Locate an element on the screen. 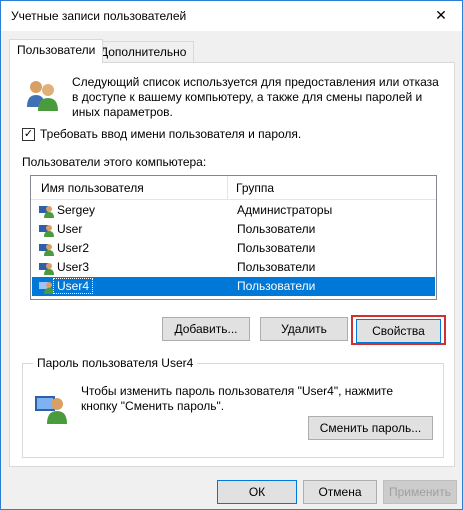 This screenshot has width=463, height=510. row-group: Администраторы is located at coordinates (285, 210).